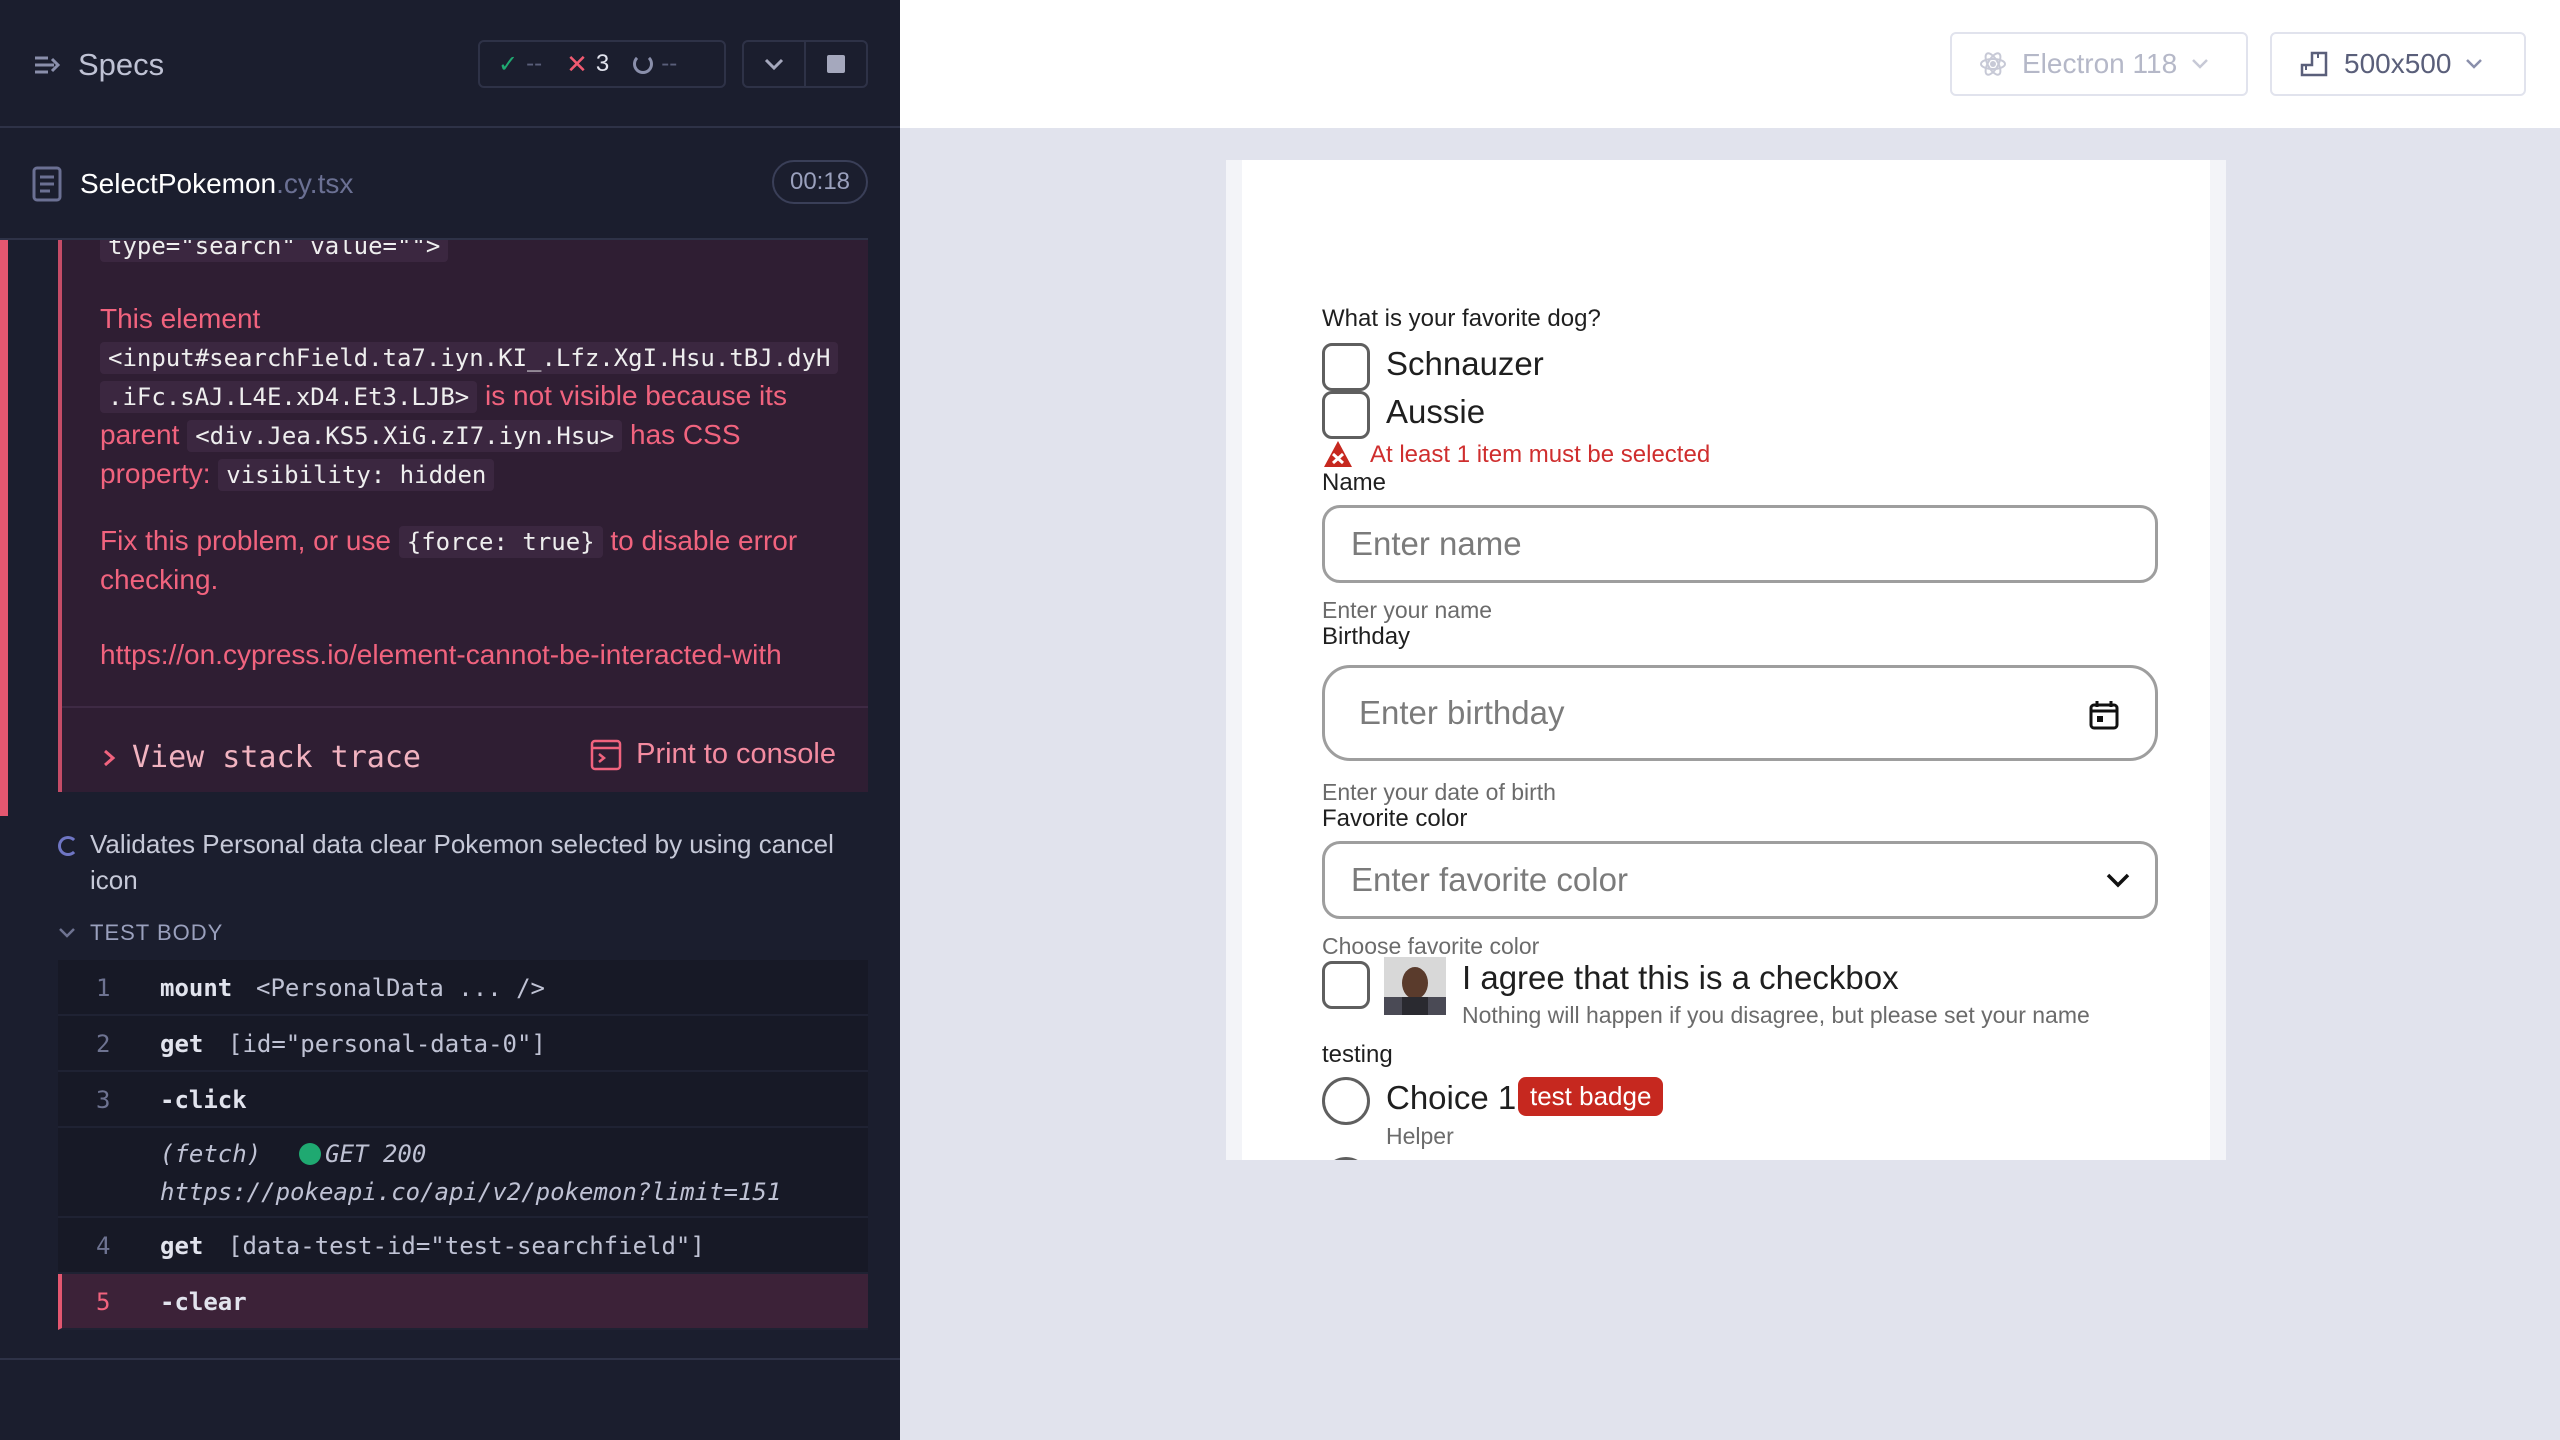  Describe the element at coordinates (2314, 64) in the screenshot. I see `ruler-icon` at that location.